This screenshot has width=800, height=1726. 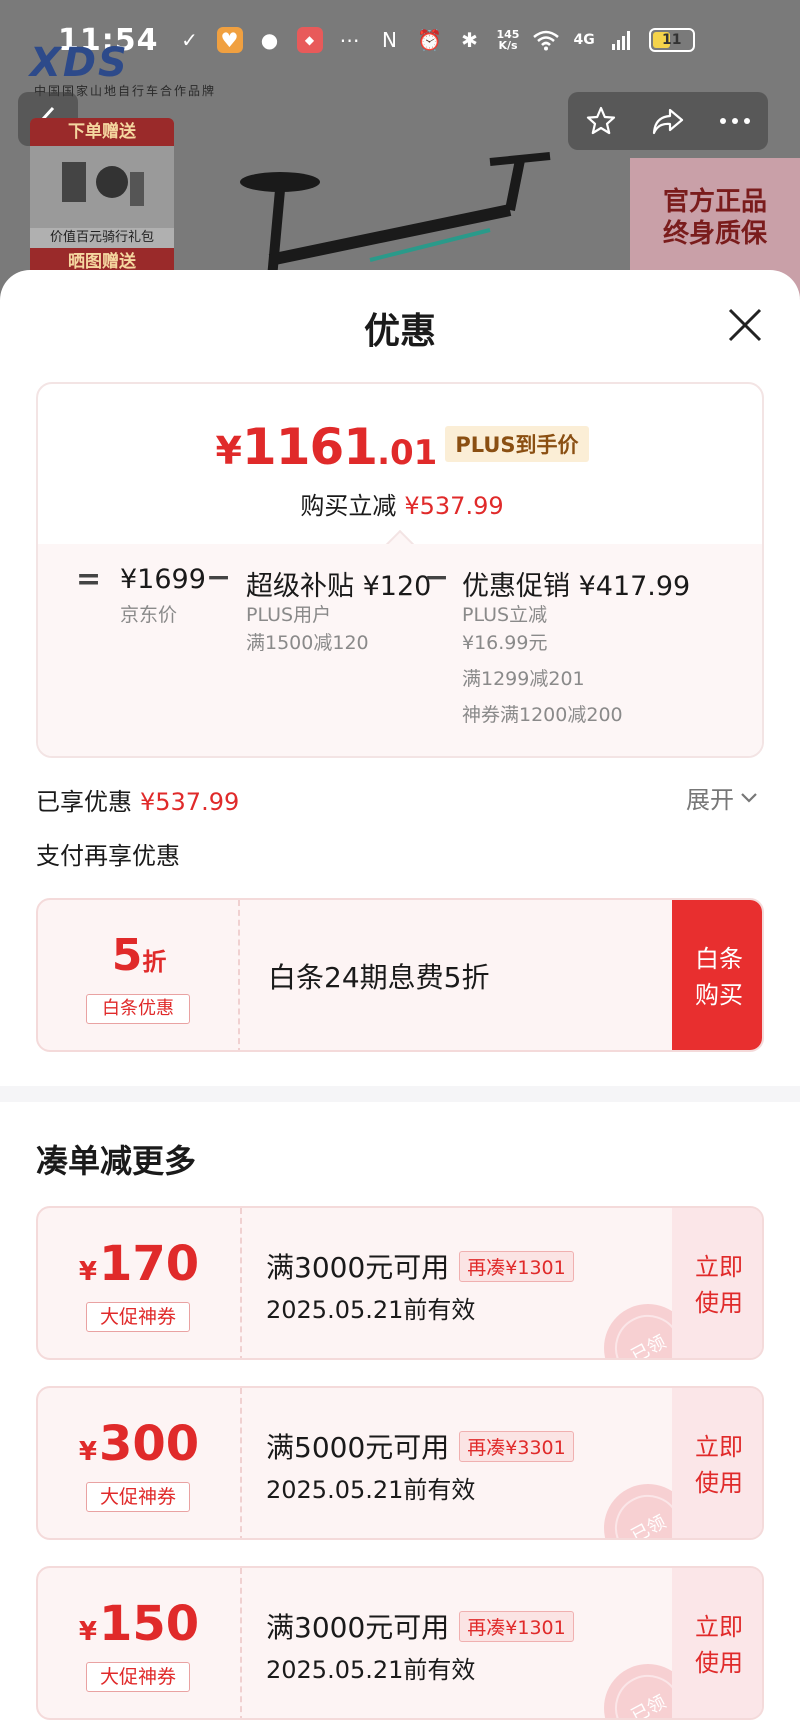 I want to click on promo-value: 优惠促销 ¥417.99, so click(x=576, y=586).